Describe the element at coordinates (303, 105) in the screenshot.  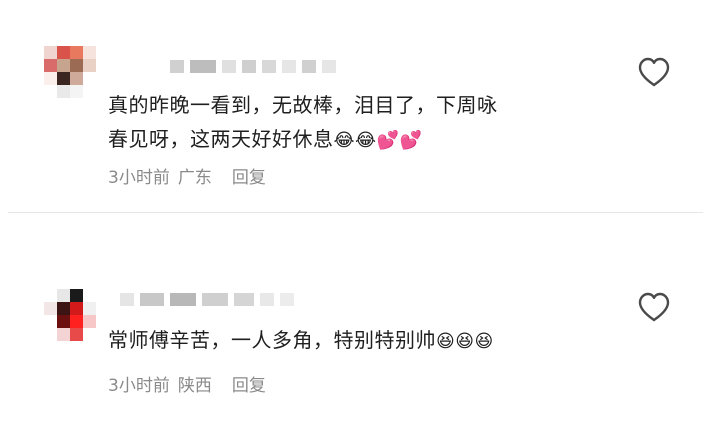
I see `comment-text-line: 真的昨晚一看到，无故棒，泪目了，下周咏` at that location.